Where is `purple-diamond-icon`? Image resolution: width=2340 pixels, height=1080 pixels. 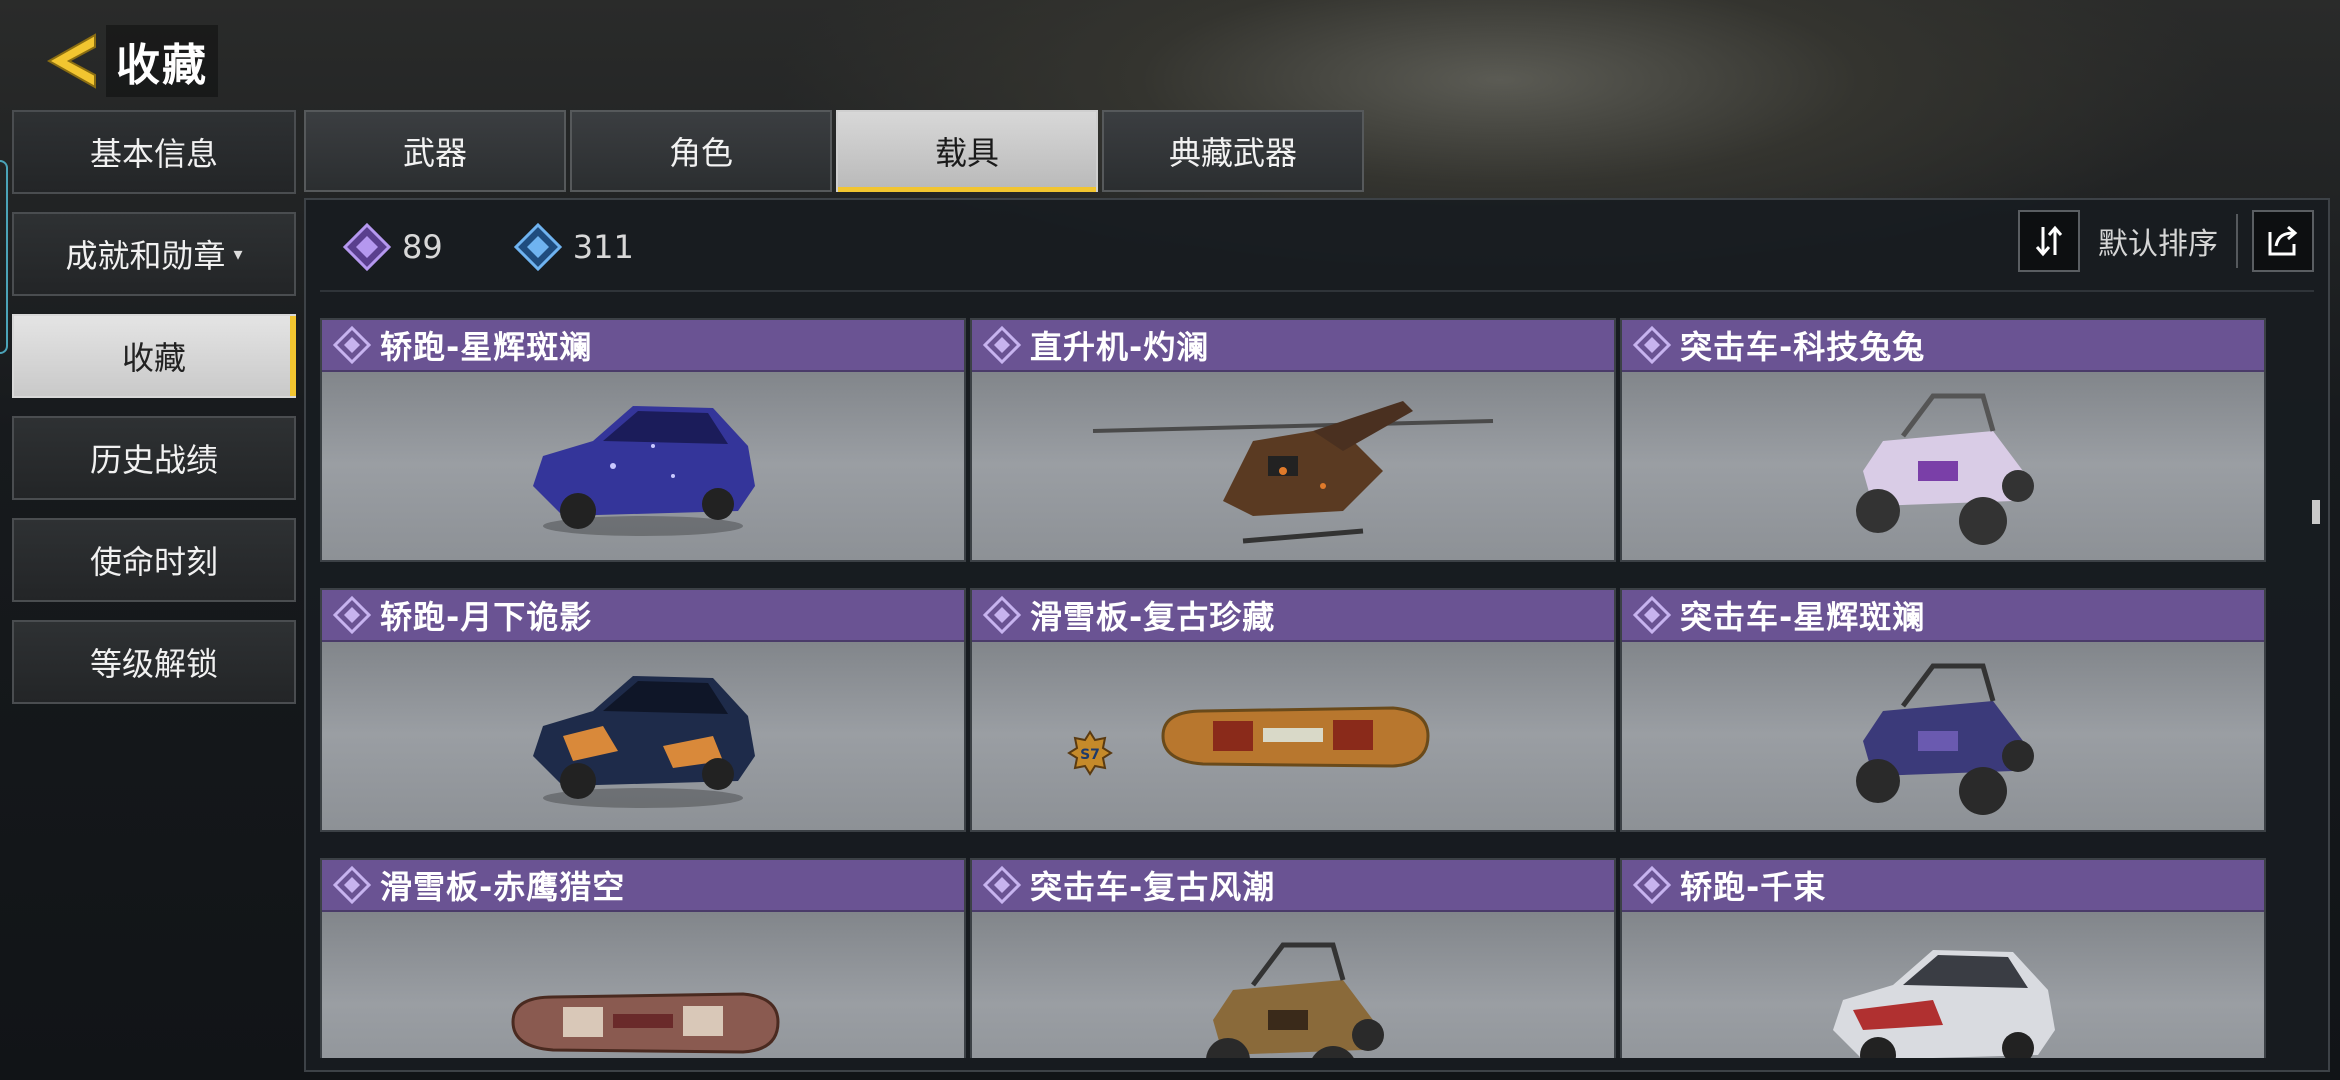 purple-diamond-icon is located at coordinates (367, 247).